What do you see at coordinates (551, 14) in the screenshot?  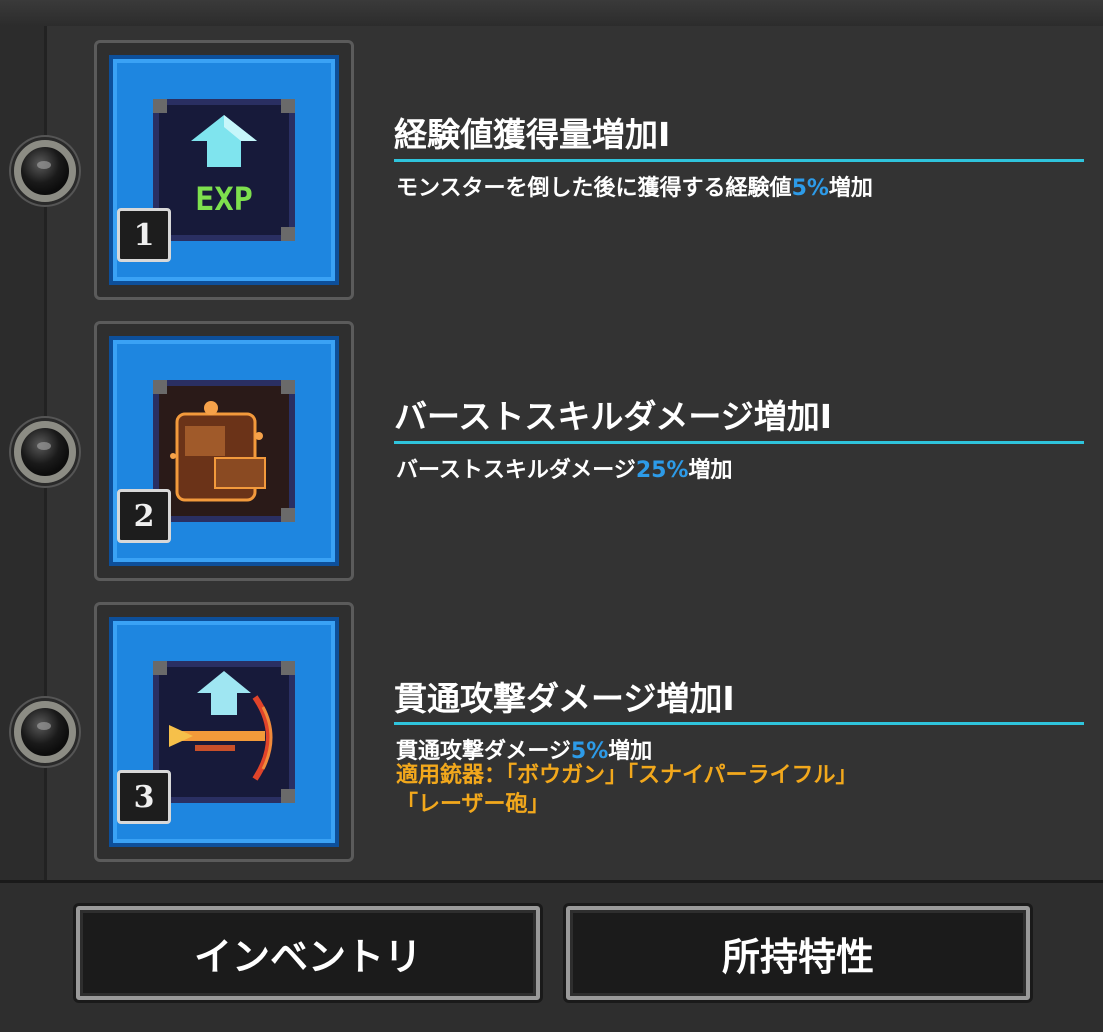 I see `top-frame` at bounding box center [551, 14].